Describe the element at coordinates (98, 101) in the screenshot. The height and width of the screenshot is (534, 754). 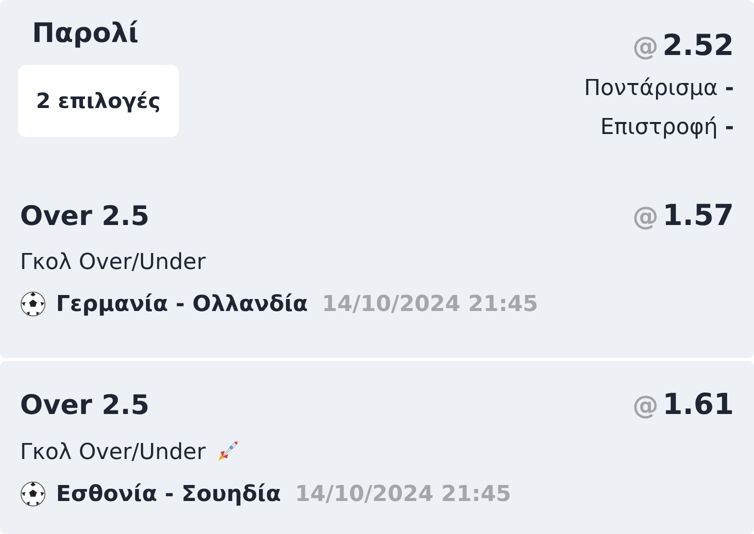
I see `selections-count: 2 επιλογές` at that location.